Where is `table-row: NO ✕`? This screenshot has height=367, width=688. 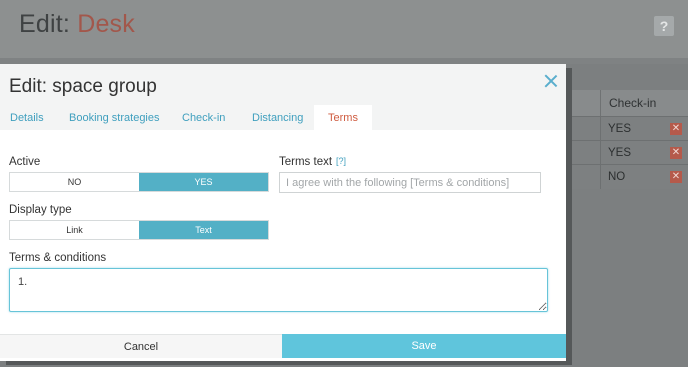
table-row: NO ✕ is located at coordinates (627, 176).